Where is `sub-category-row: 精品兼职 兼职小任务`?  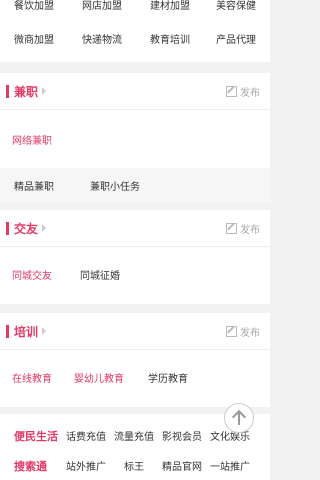
sub-category-row: 精品兼职 兼职小任务 is located at coordinates (135, 185).